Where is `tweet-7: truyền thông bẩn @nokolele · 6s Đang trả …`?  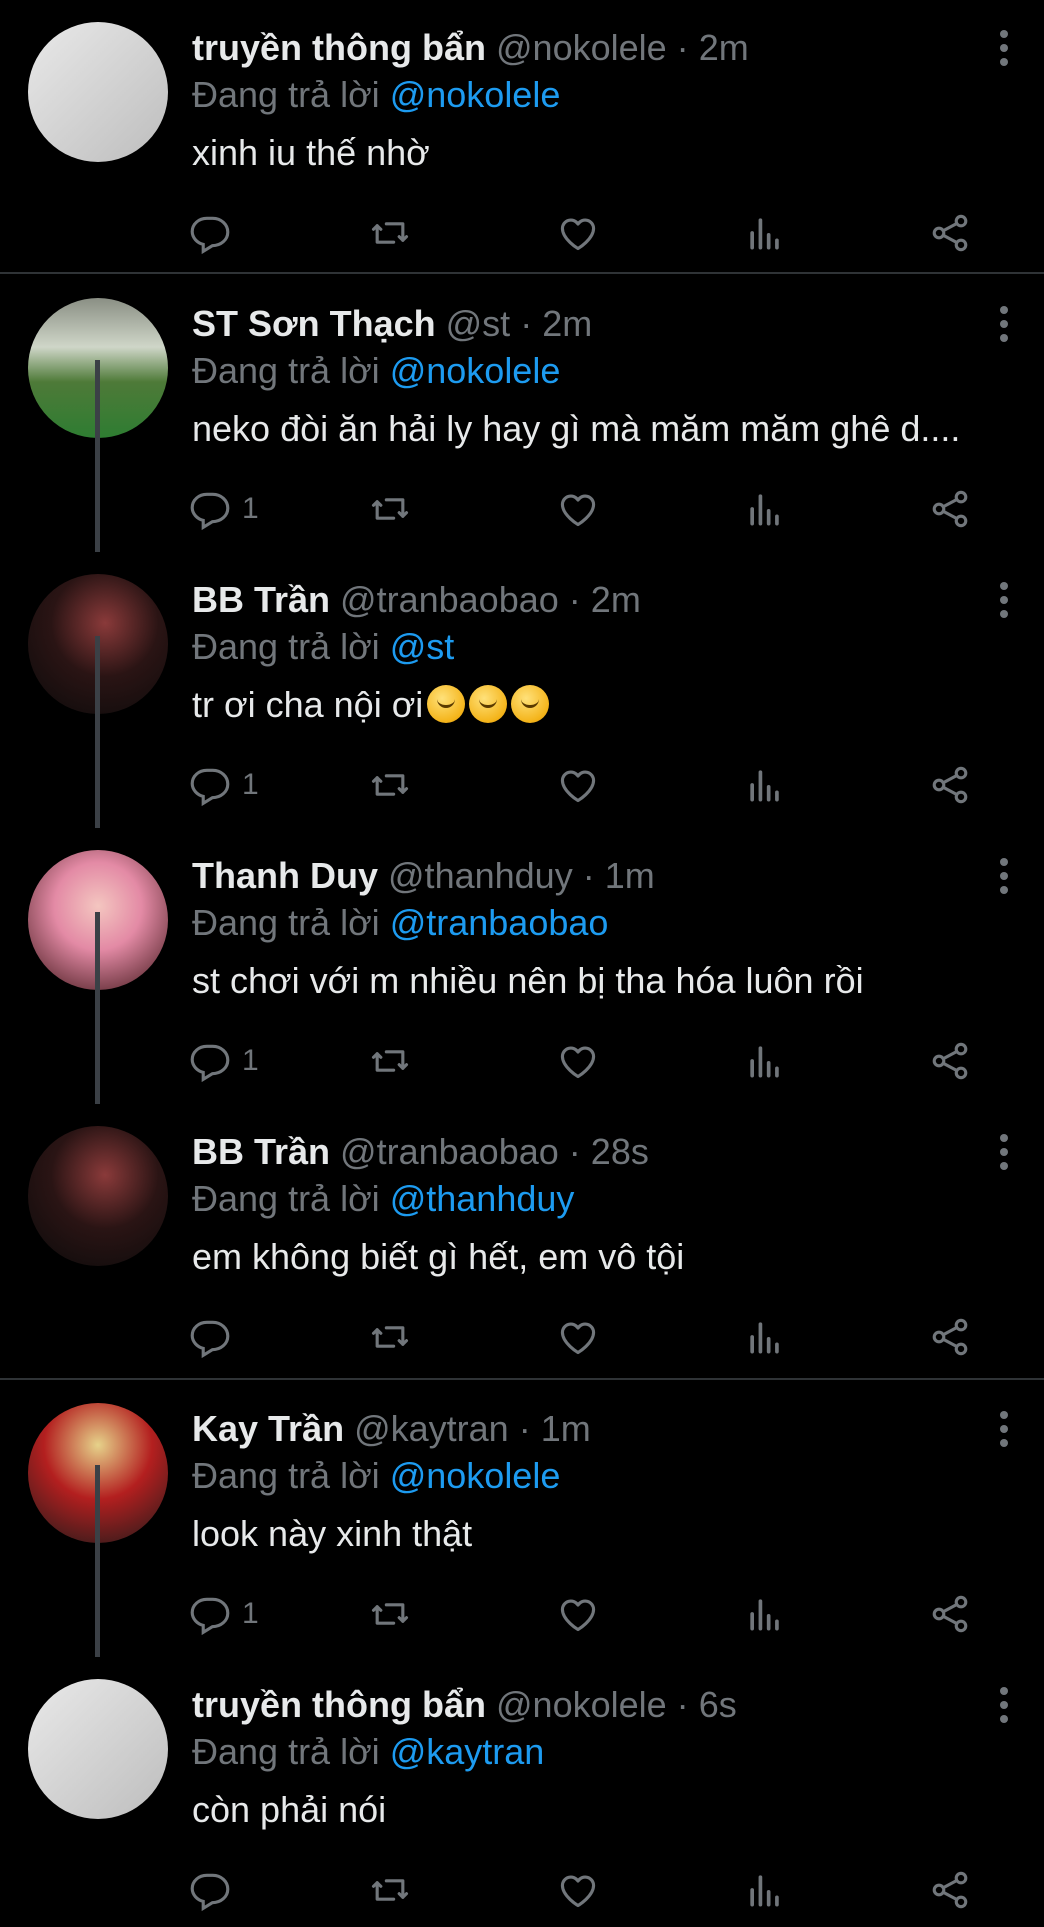 tweet-7: truyền thông bẩn @nokolele · 6s Đang trả … is located at coordinates (522, 1792).